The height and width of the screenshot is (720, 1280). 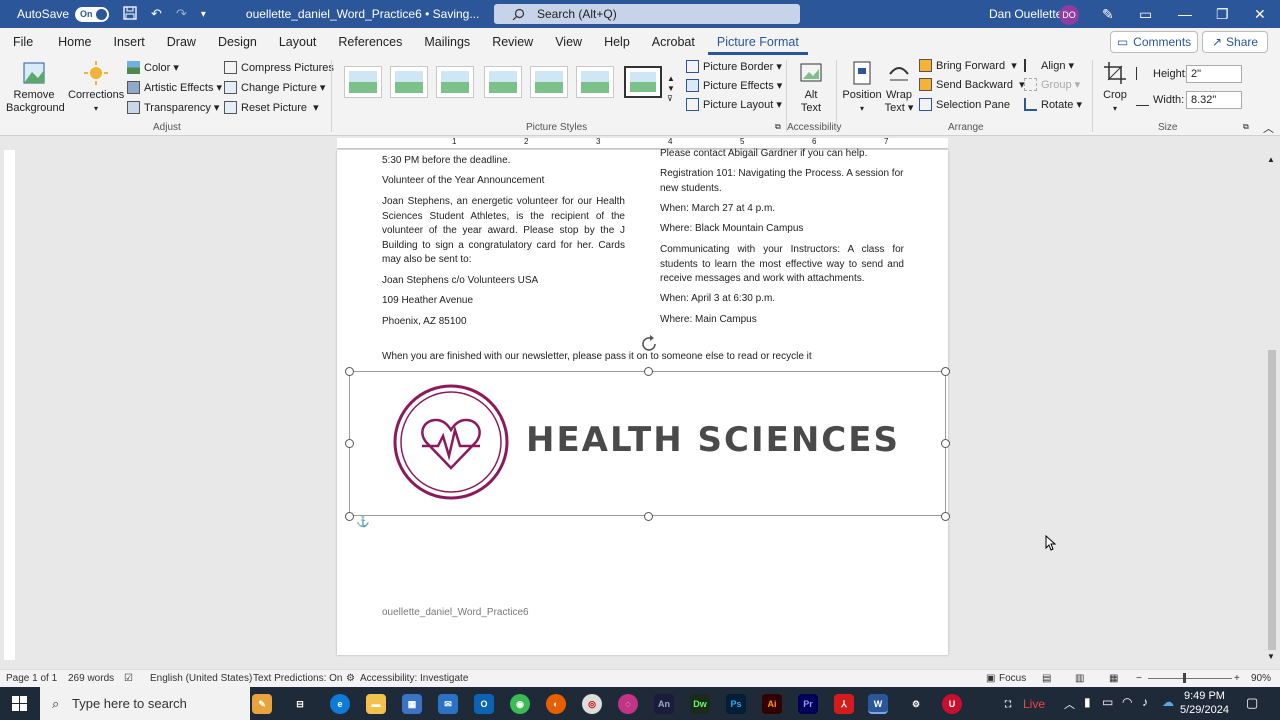 I want to click on picture-layout-button: Picture Layout ▾, so click(x=734, y=104).